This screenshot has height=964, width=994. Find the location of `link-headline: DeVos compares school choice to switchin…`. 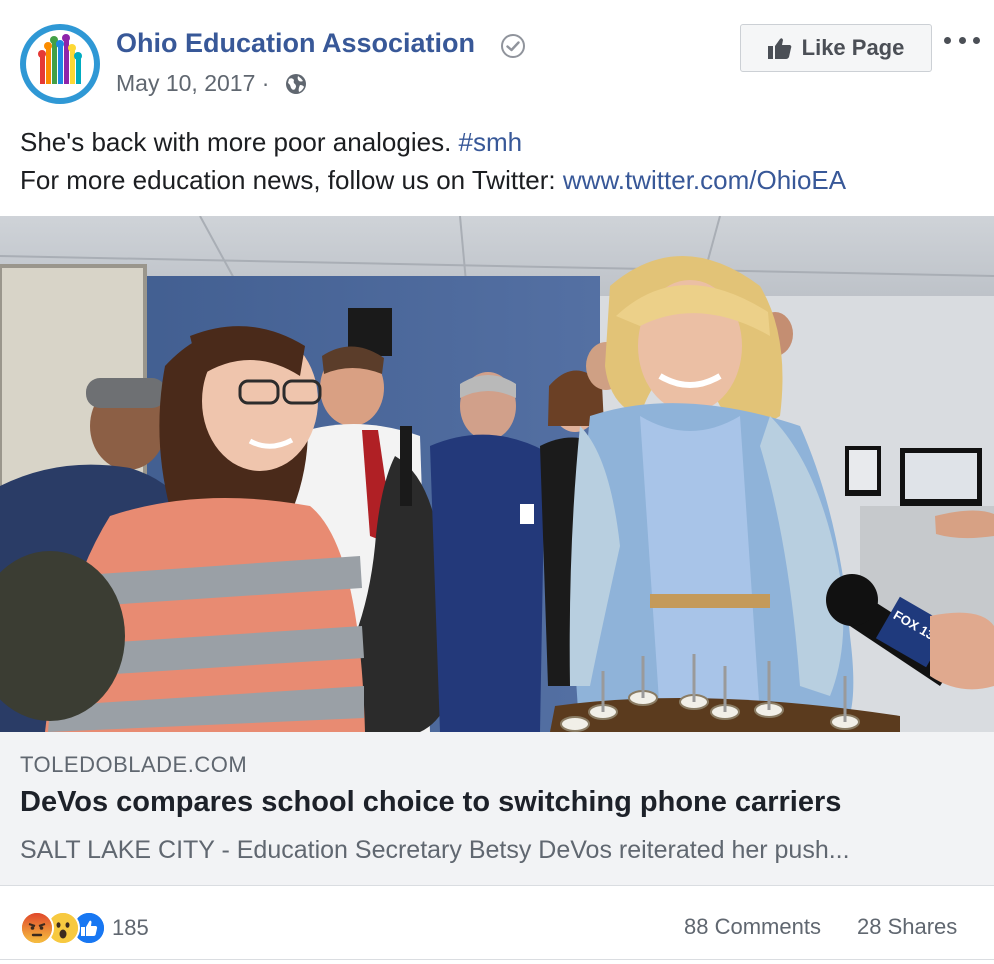

link-headline: DeVos compares school choice to switchin… is located at coordinates (430, 802).